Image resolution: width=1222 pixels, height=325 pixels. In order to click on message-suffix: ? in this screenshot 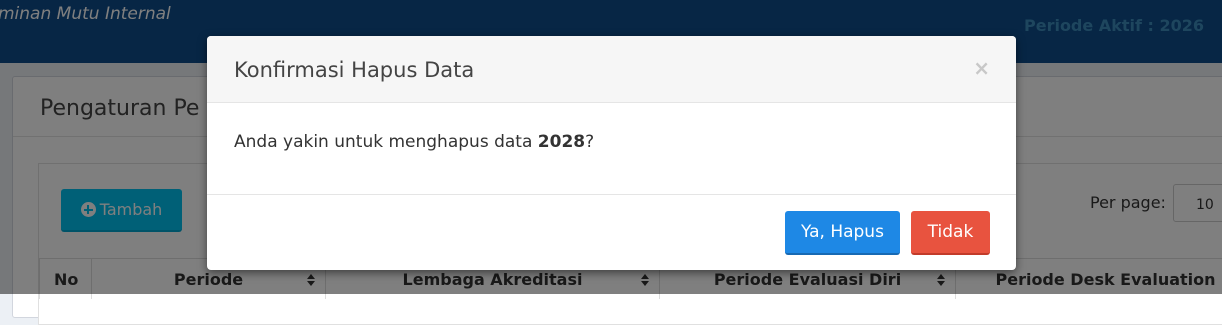, I will do `click(590, 142)`.